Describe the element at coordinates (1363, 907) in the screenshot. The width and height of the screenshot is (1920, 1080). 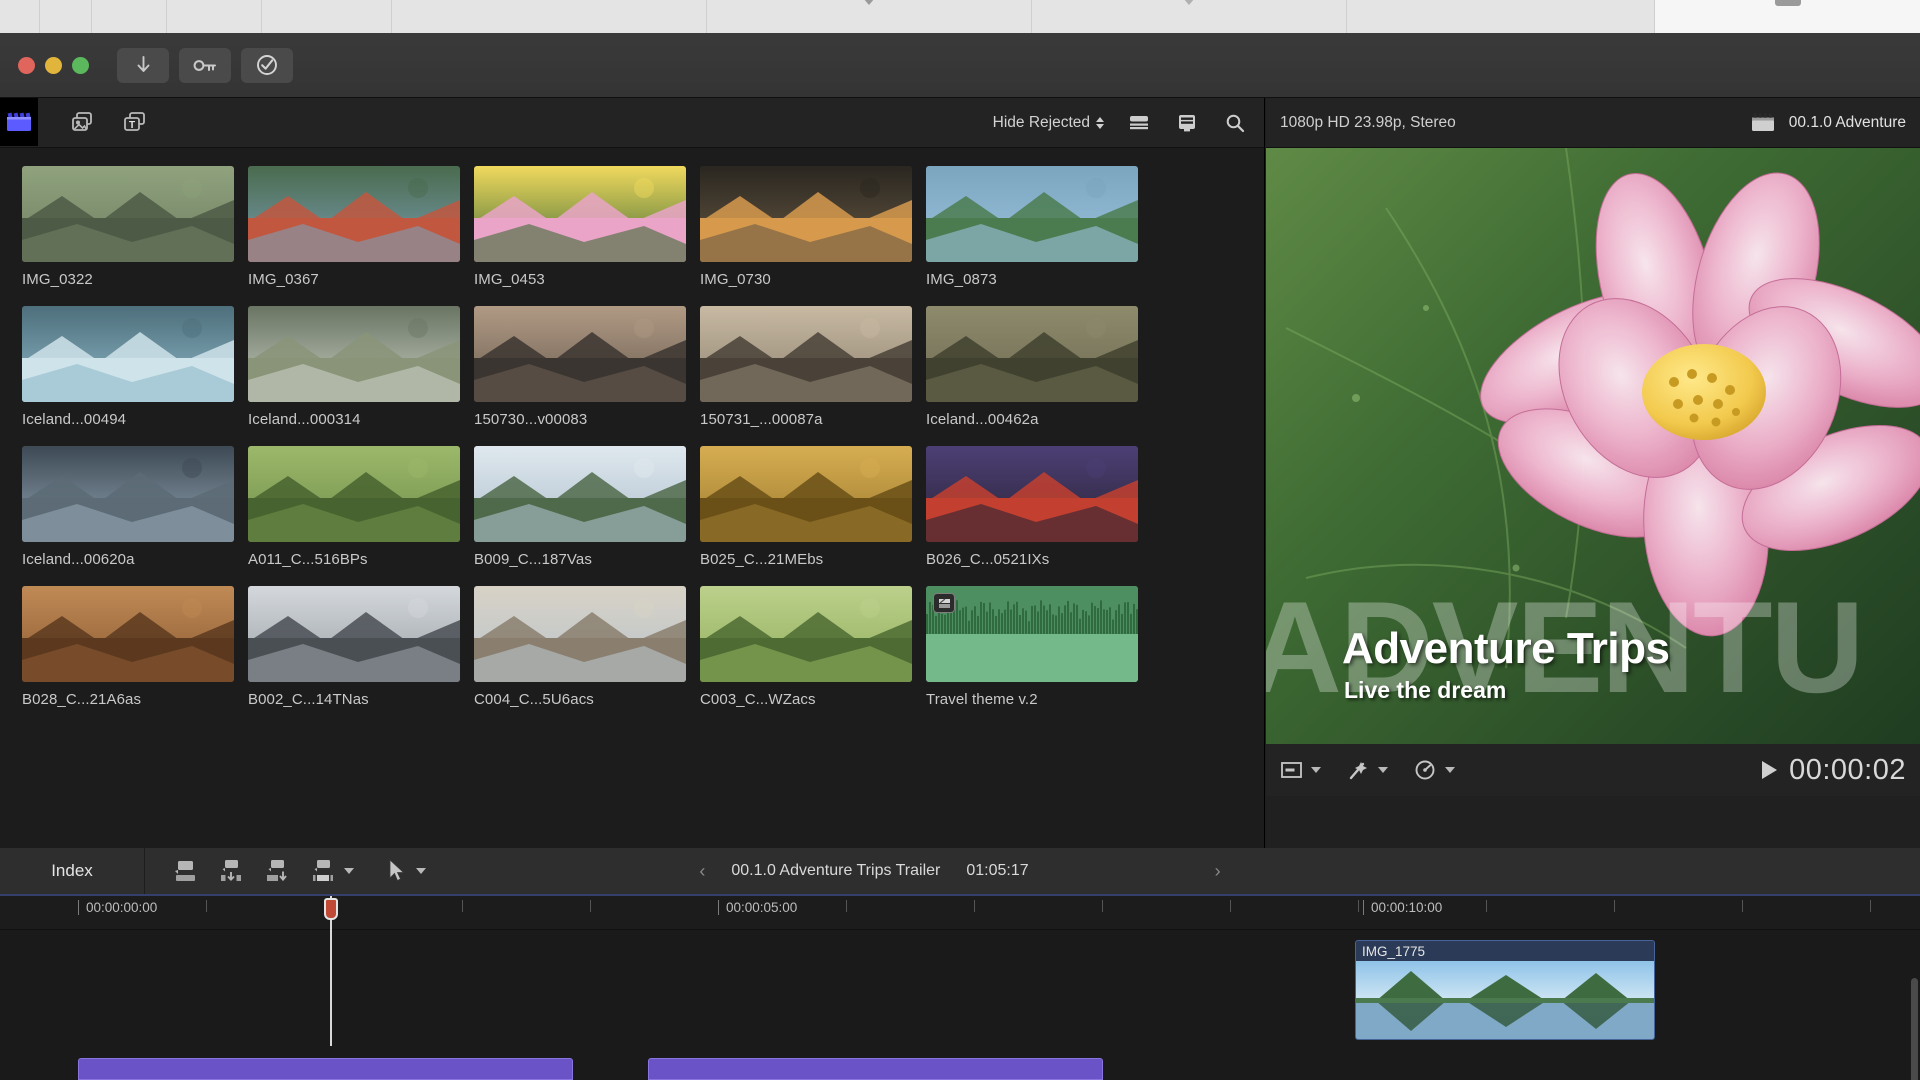
I see `ruler-tick-major` at that location.